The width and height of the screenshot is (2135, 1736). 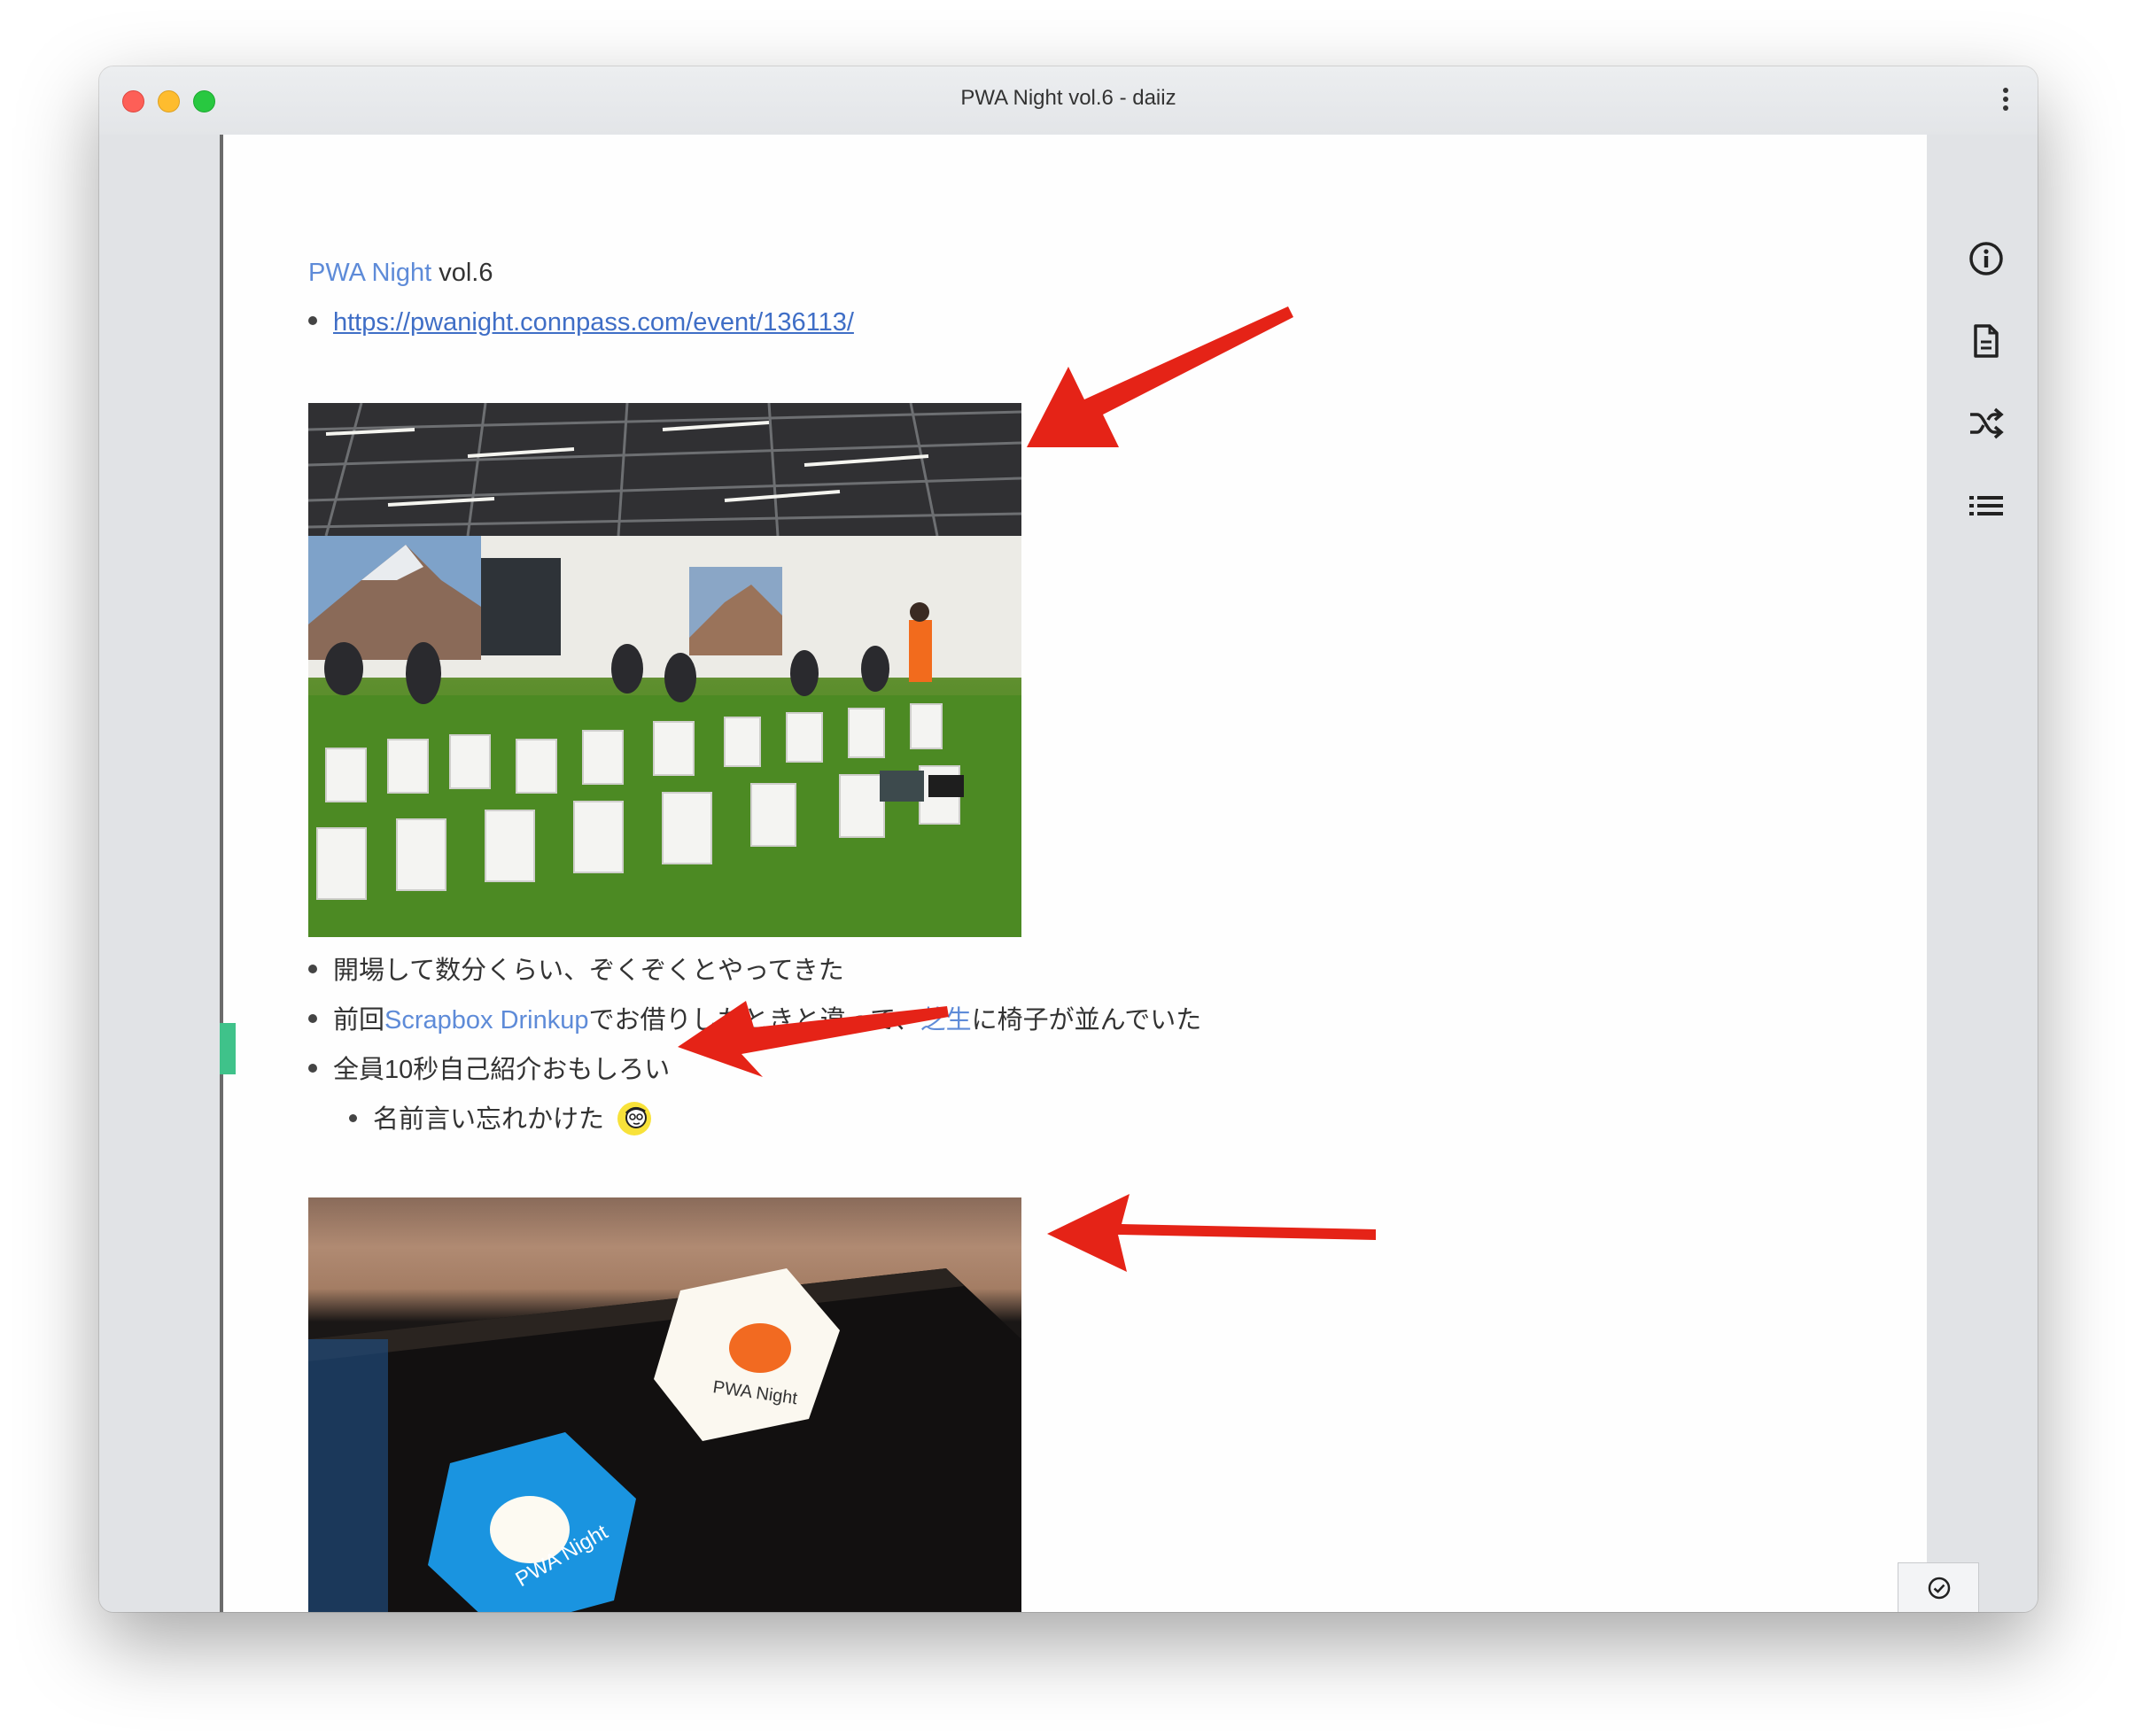 I want to click on arrow-to-avatar, so click(x=813, y=1039).